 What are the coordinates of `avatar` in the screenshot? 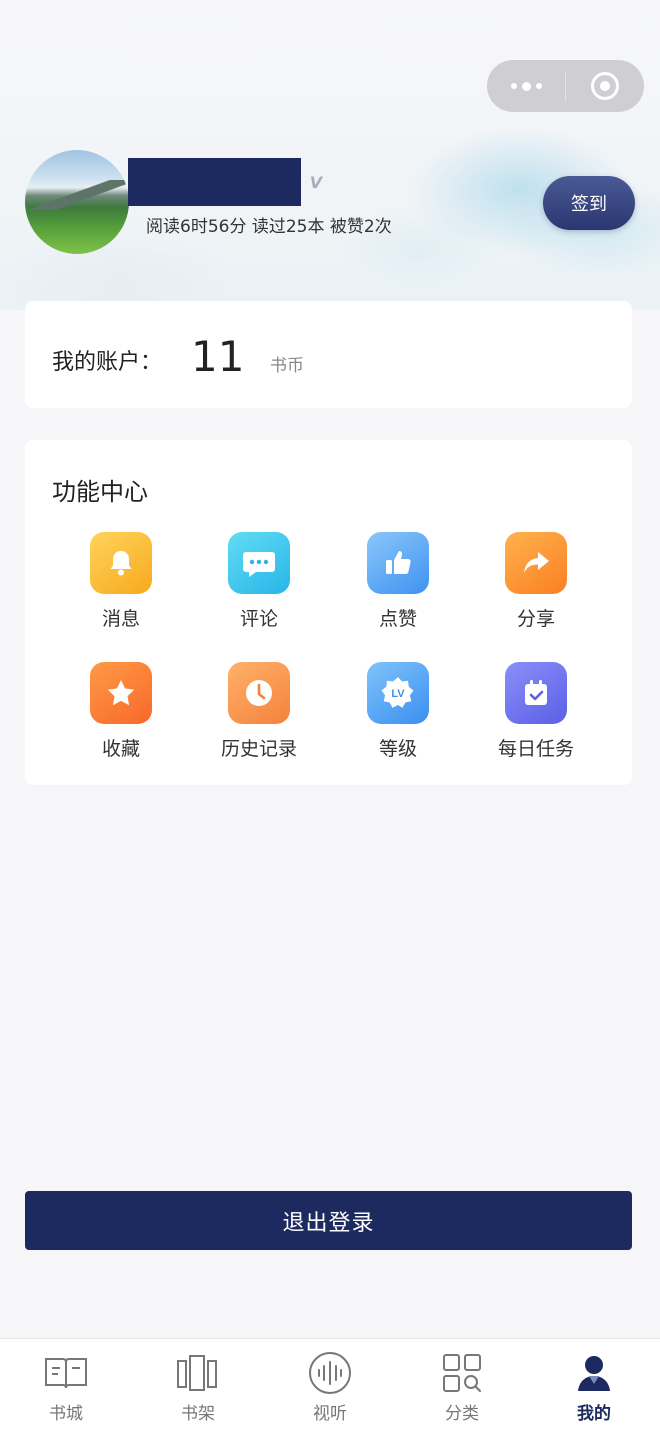 It's located at (77, 202).